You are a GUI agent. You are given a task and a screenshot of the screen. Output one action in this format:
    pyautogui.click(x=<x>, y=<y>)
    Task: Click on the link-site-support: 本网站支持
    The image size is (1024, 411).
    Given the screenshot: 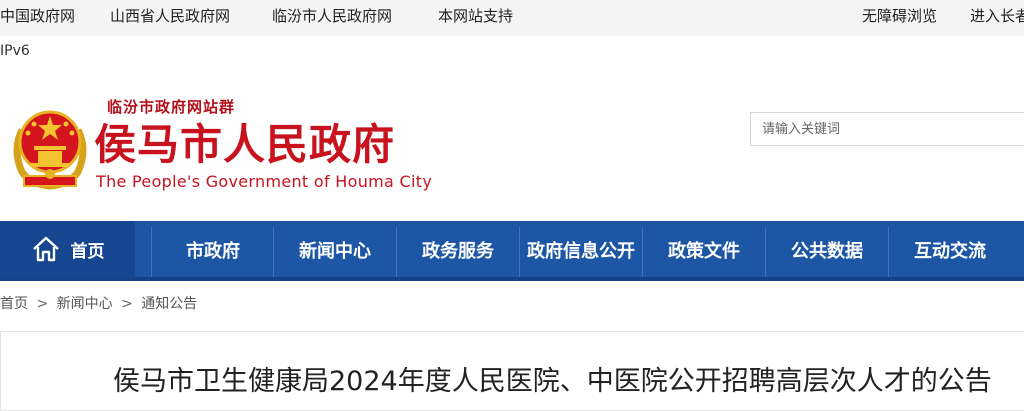 What is the action you would take?
    pyautogui.click(x=475, y=16)
    